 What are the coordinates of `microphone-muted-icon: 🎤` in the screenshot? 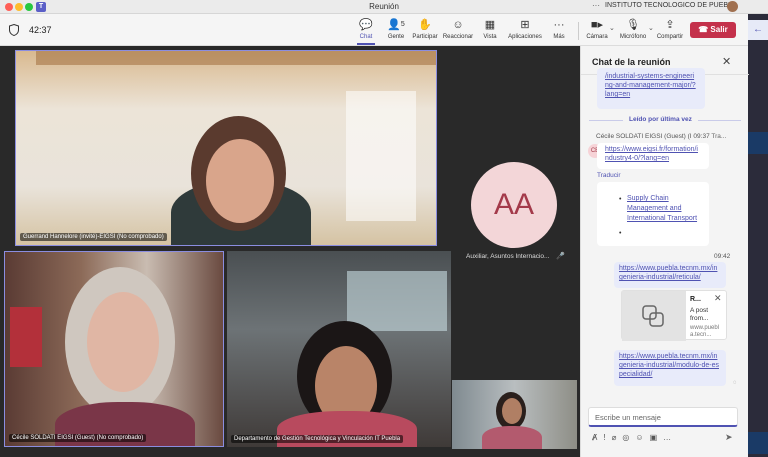 It's located at (560, 256).